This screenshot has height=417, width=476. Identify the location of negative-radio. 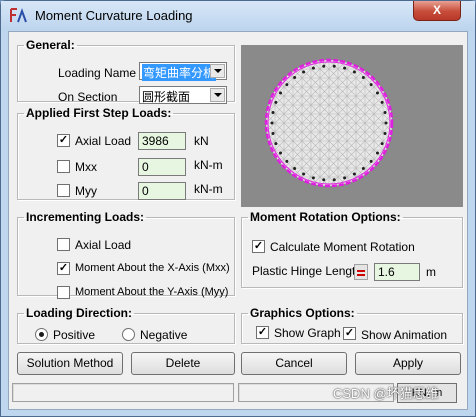
(128, 334).